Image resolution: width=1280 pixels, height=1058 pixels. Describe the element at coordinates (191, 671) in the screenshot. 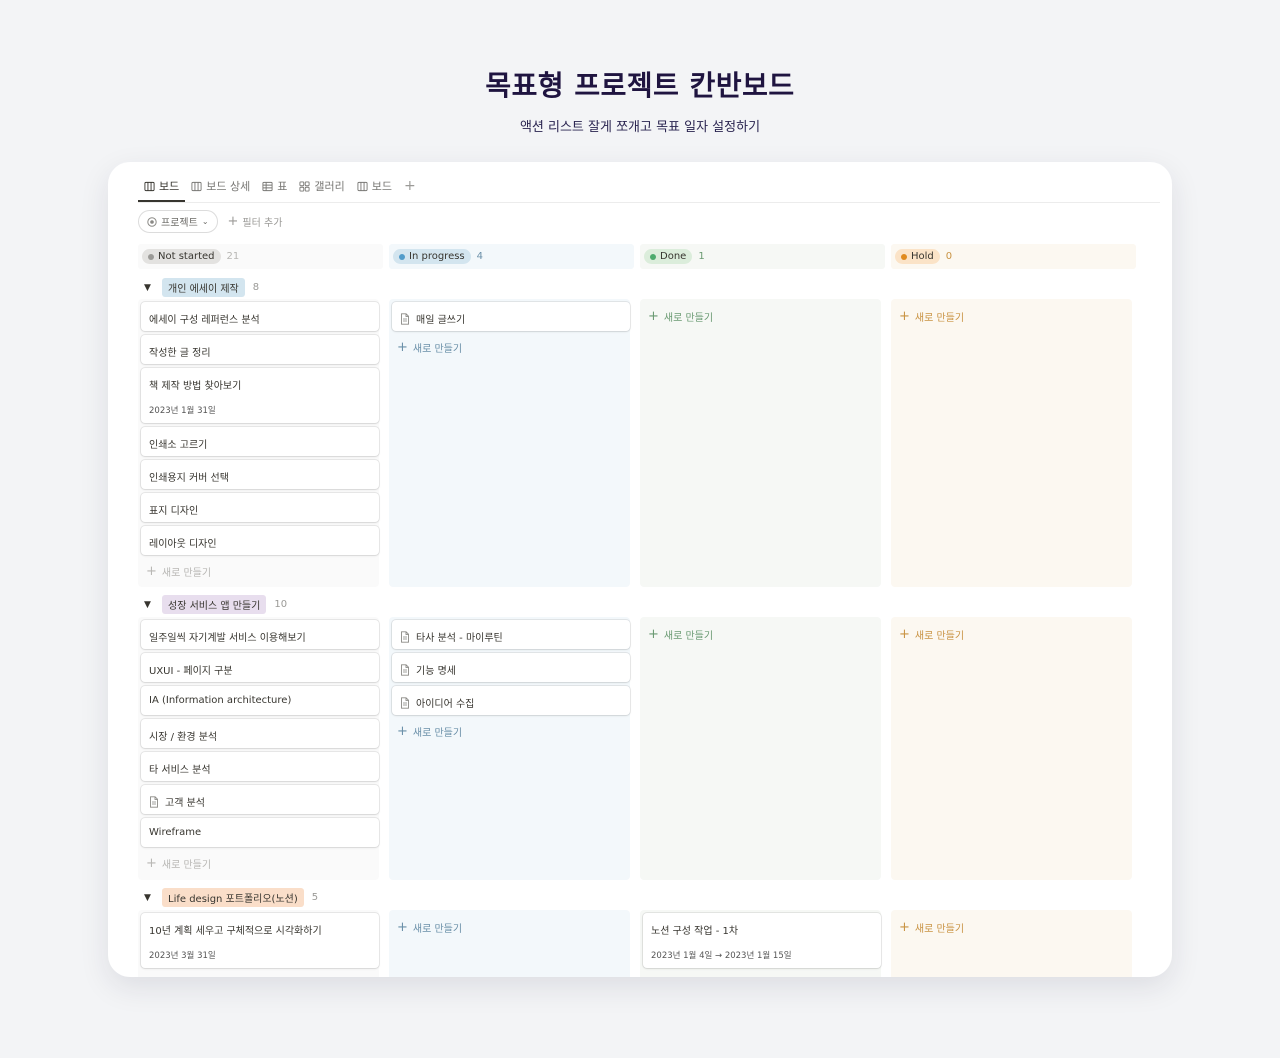

I see `card-title: UXUI - 페이지 구분` at that location.